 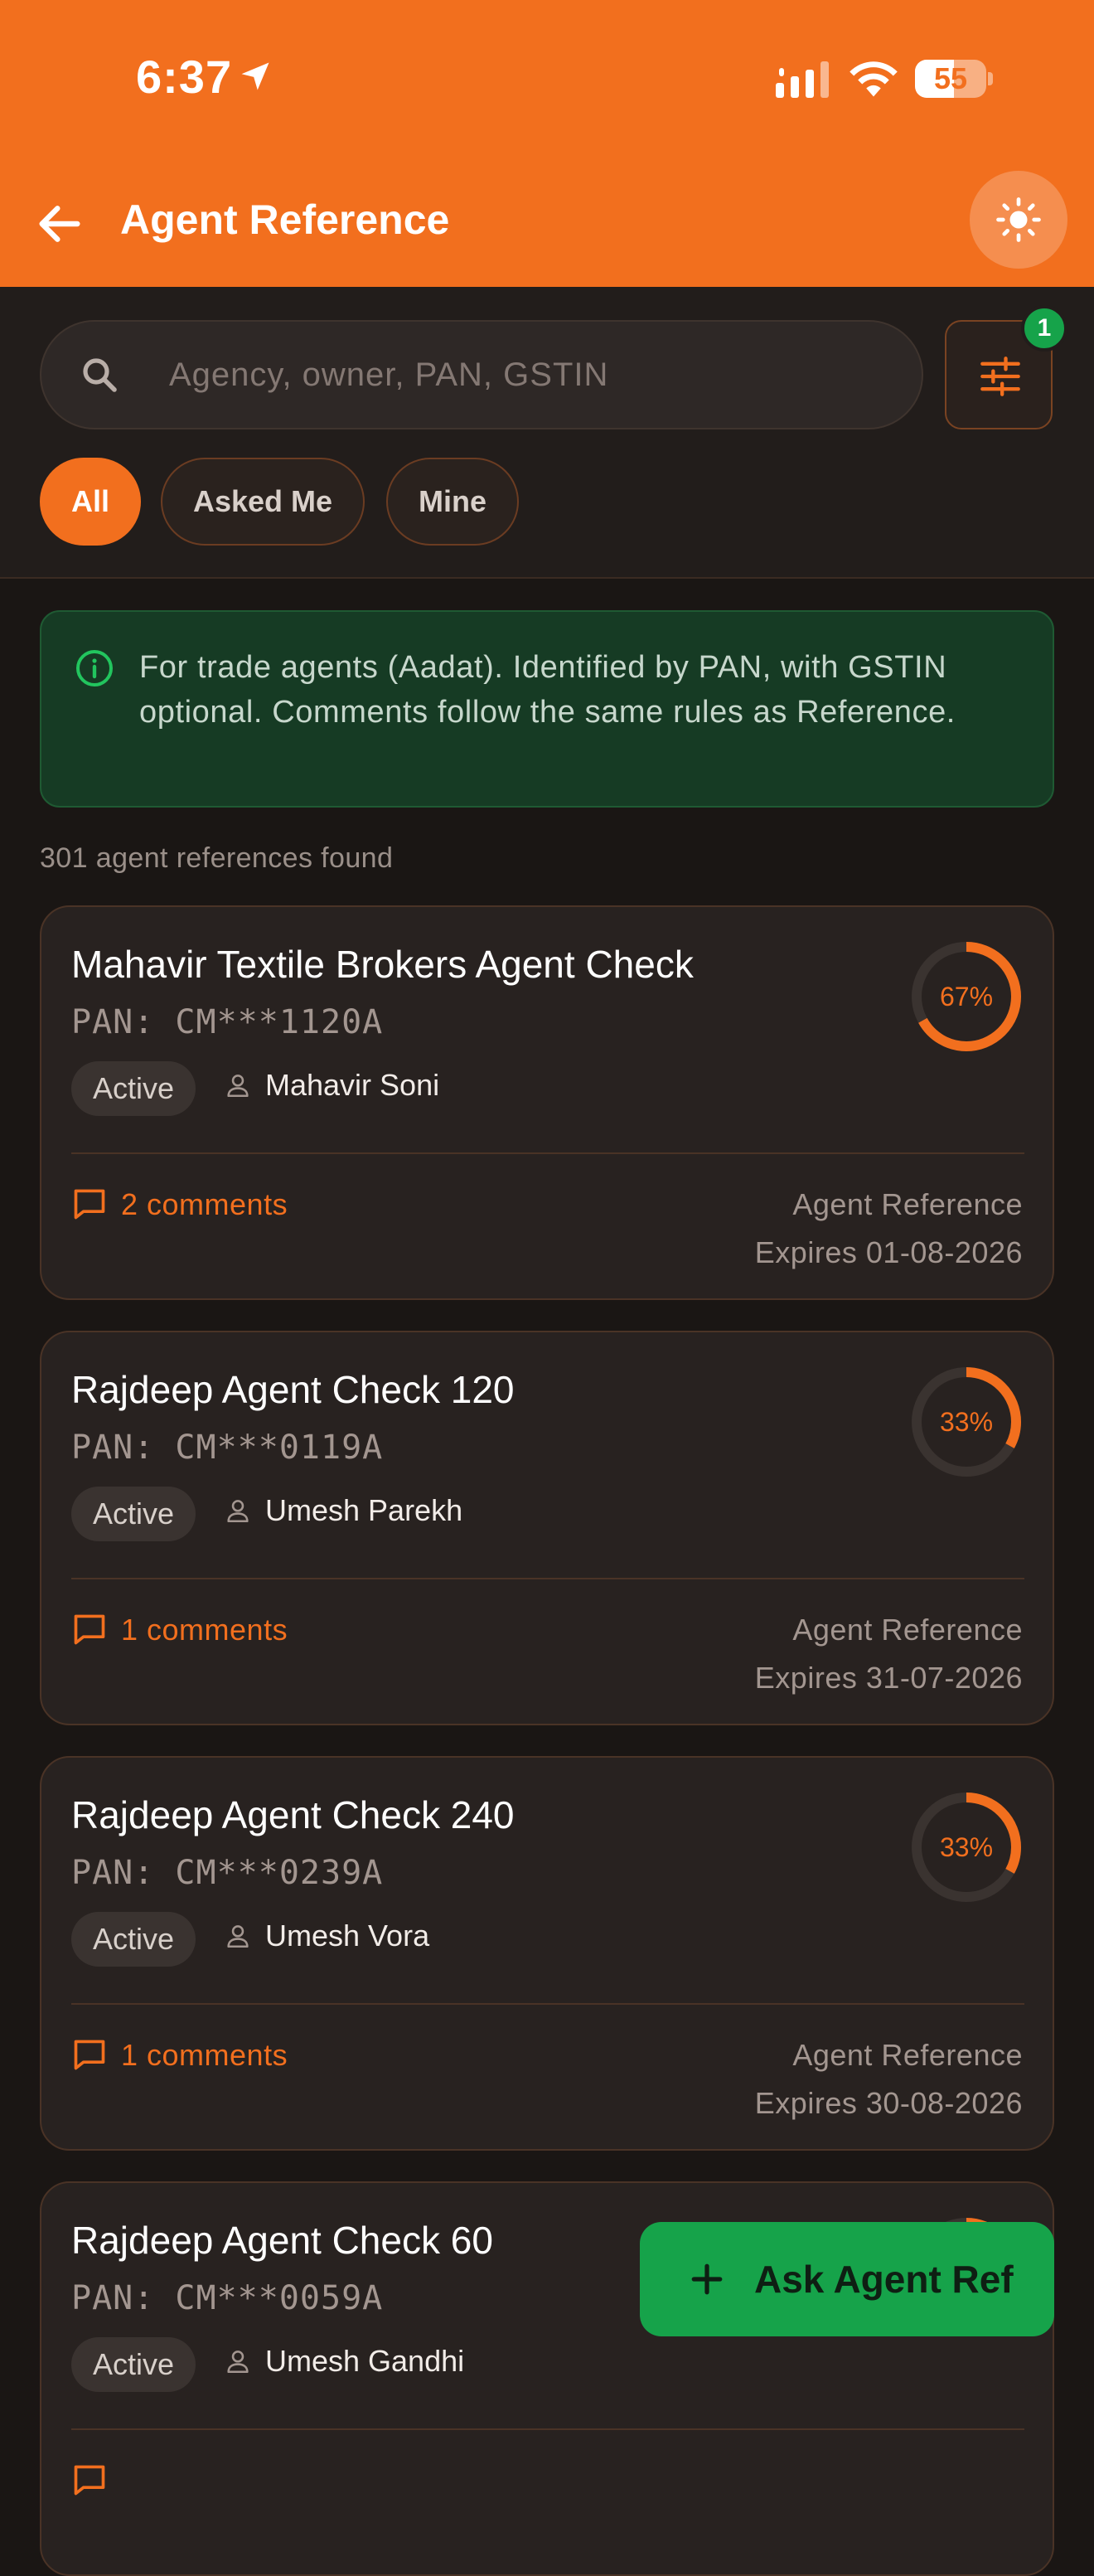 I want to click on chip-asked-me: Asked Me, so click(x=263, y=502).